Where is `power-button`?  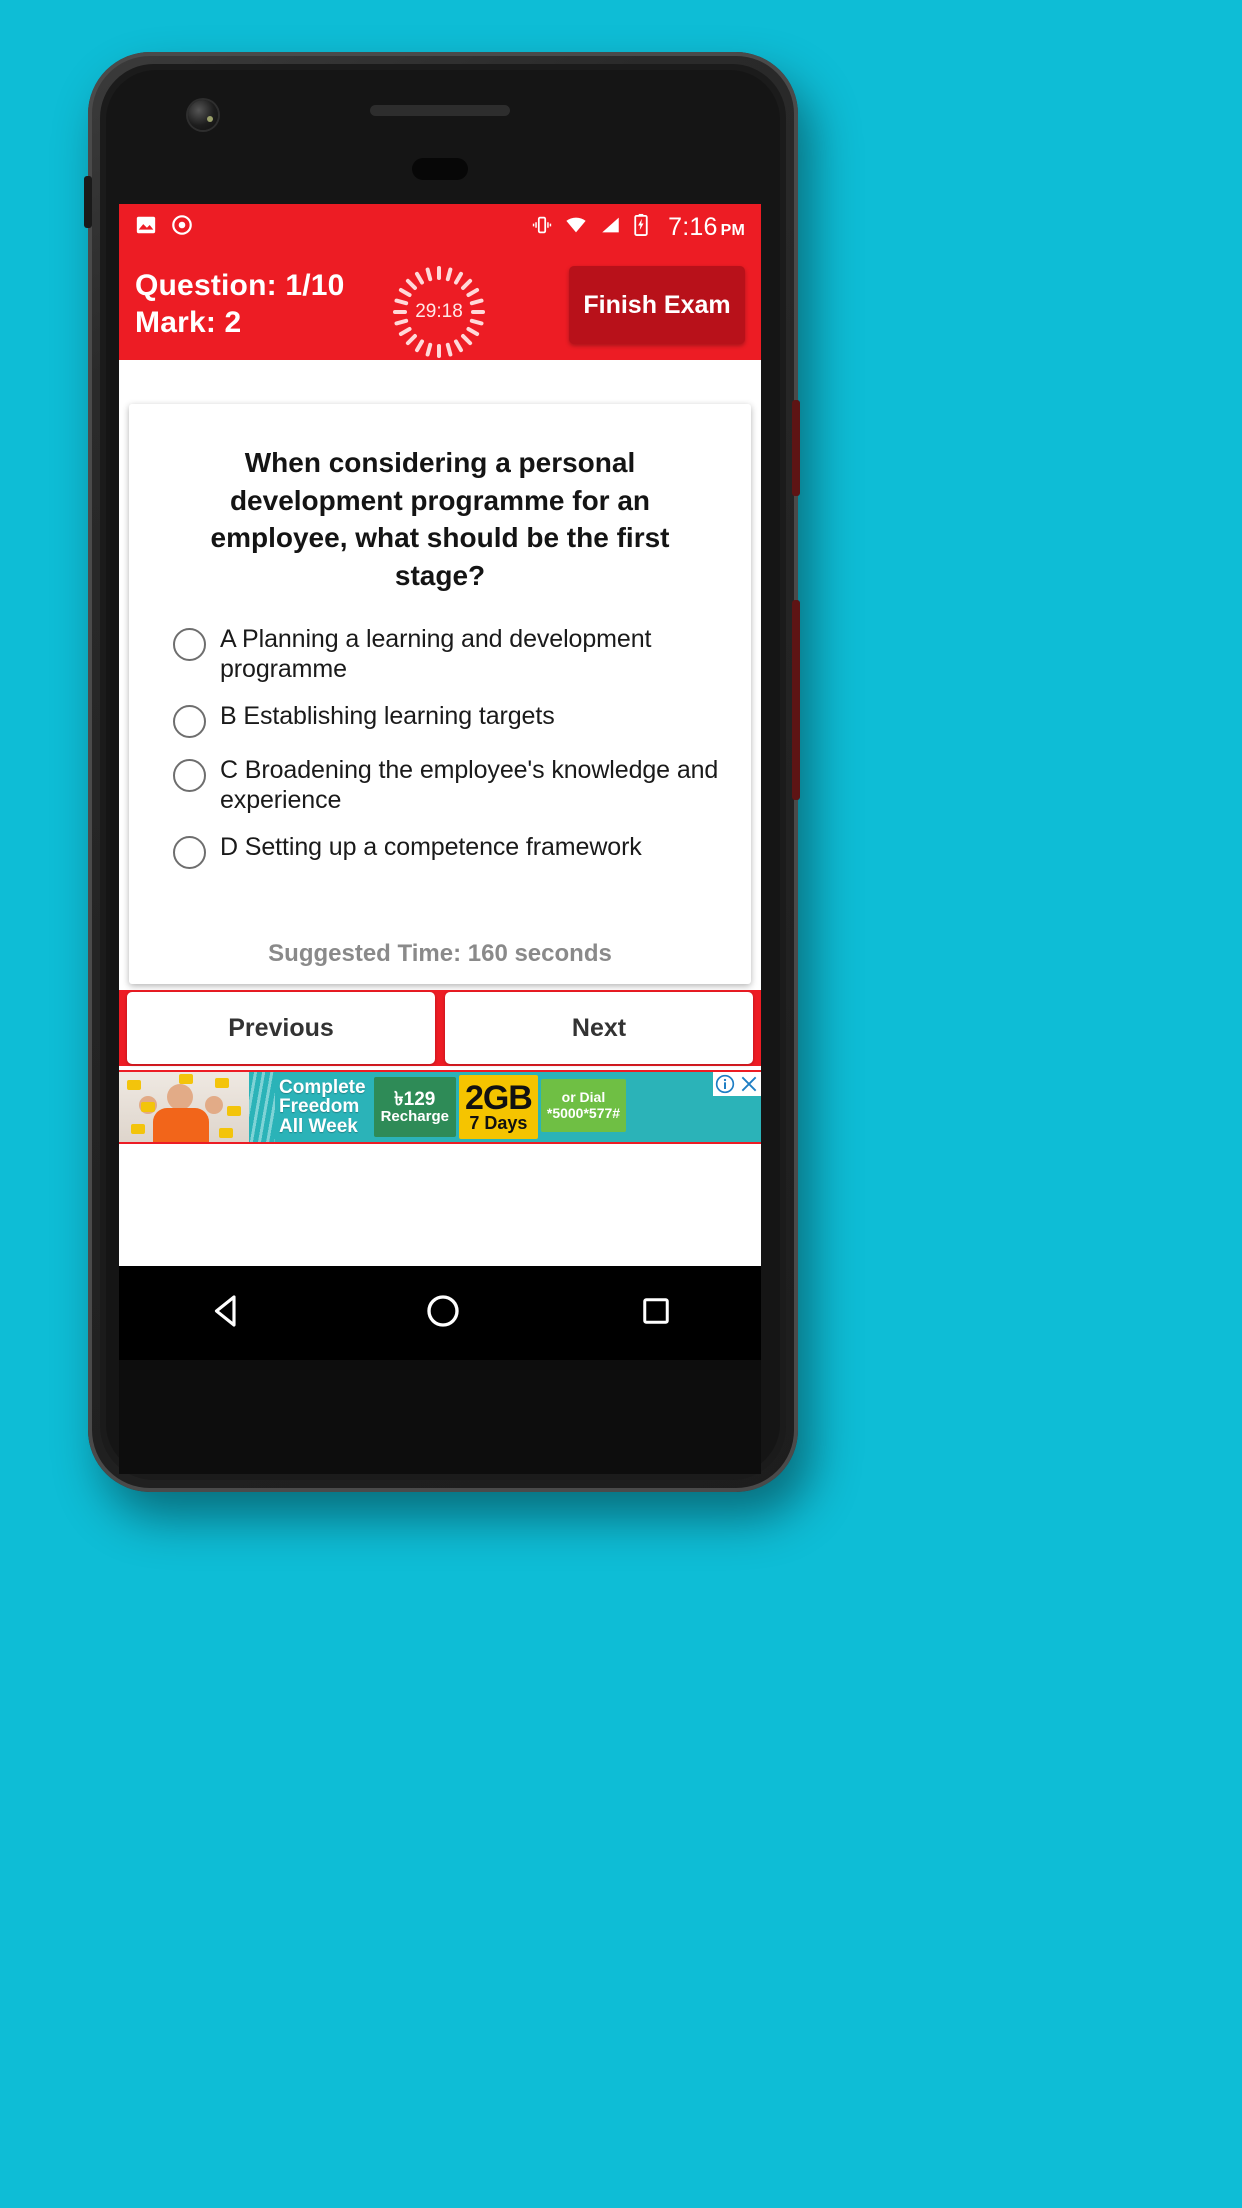
power-button is located at coordinates (796, 448).